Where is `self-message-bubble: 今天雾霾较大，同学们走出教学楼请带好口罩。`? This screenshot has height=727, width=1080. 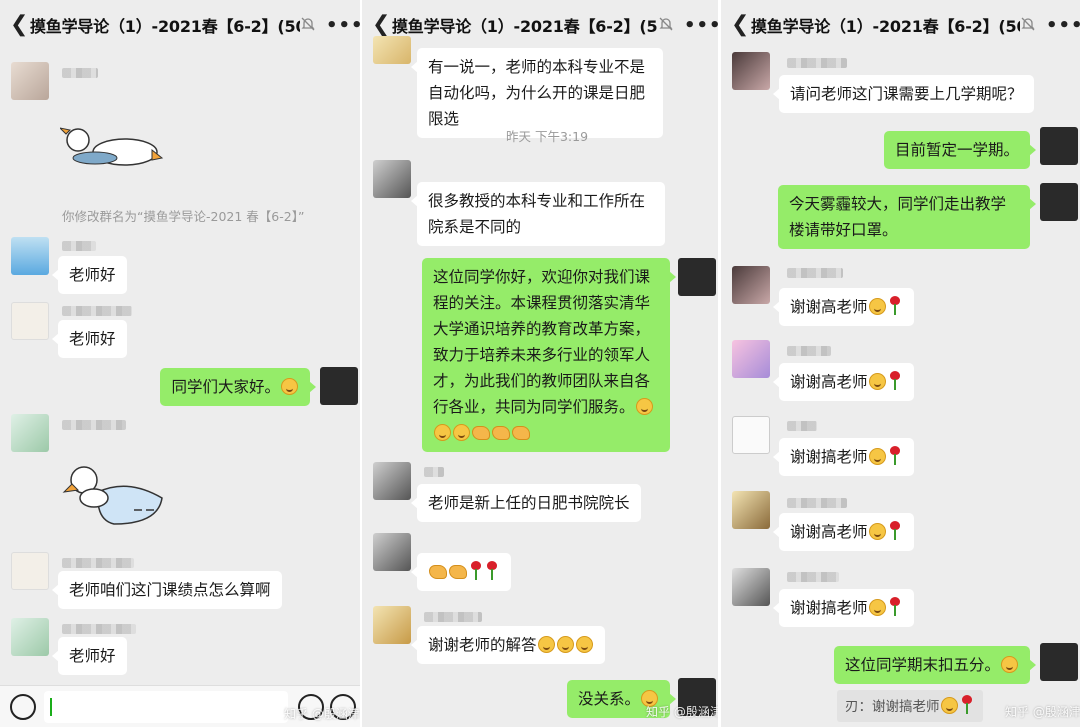 self-message-bubble: 今天雾霾较大，同学们走出教学楼请带好口罩。 is located at coordinates (907, 217).